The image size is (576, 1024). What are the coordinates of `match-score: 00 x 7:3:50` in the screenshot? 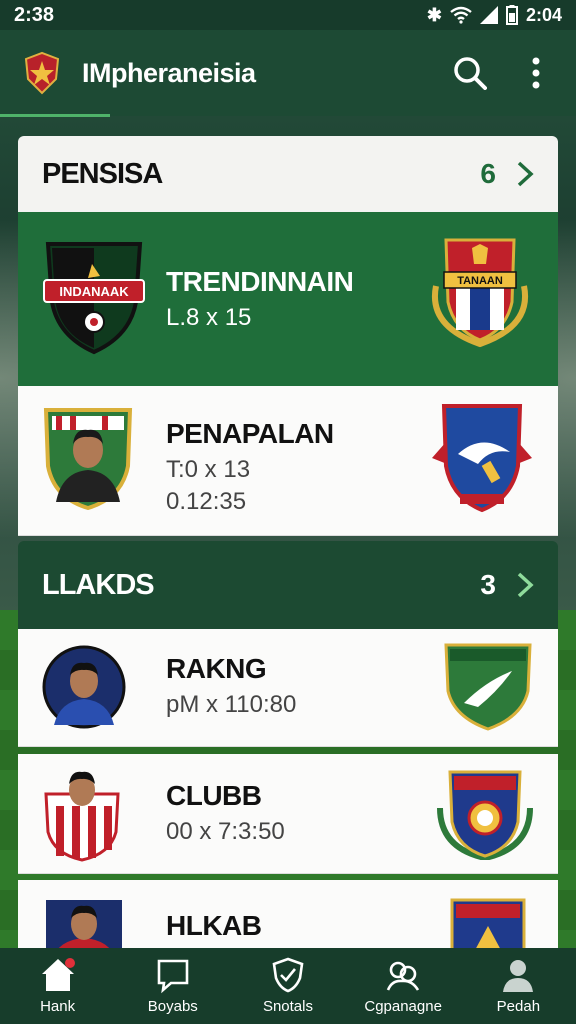 It's located at (225, 831).